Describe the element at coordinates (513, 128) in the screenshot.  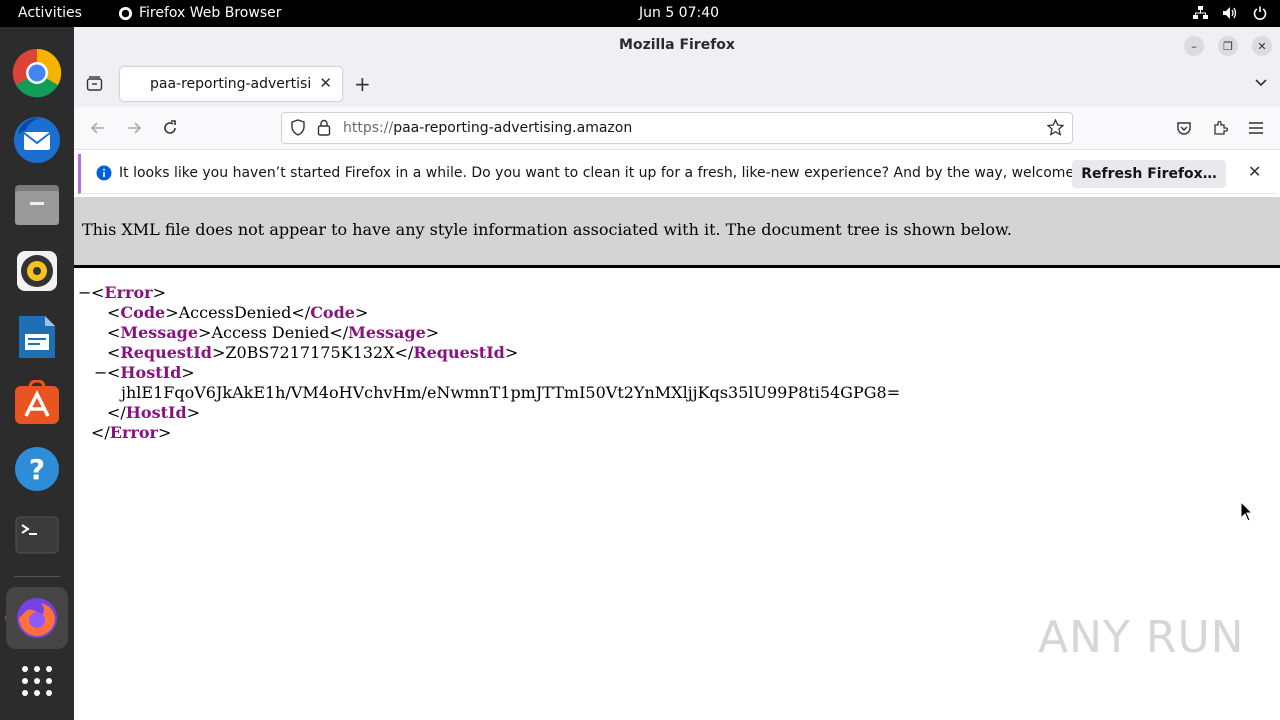
I see `url-host: paa-reporting-advertising.amazon` at that location.